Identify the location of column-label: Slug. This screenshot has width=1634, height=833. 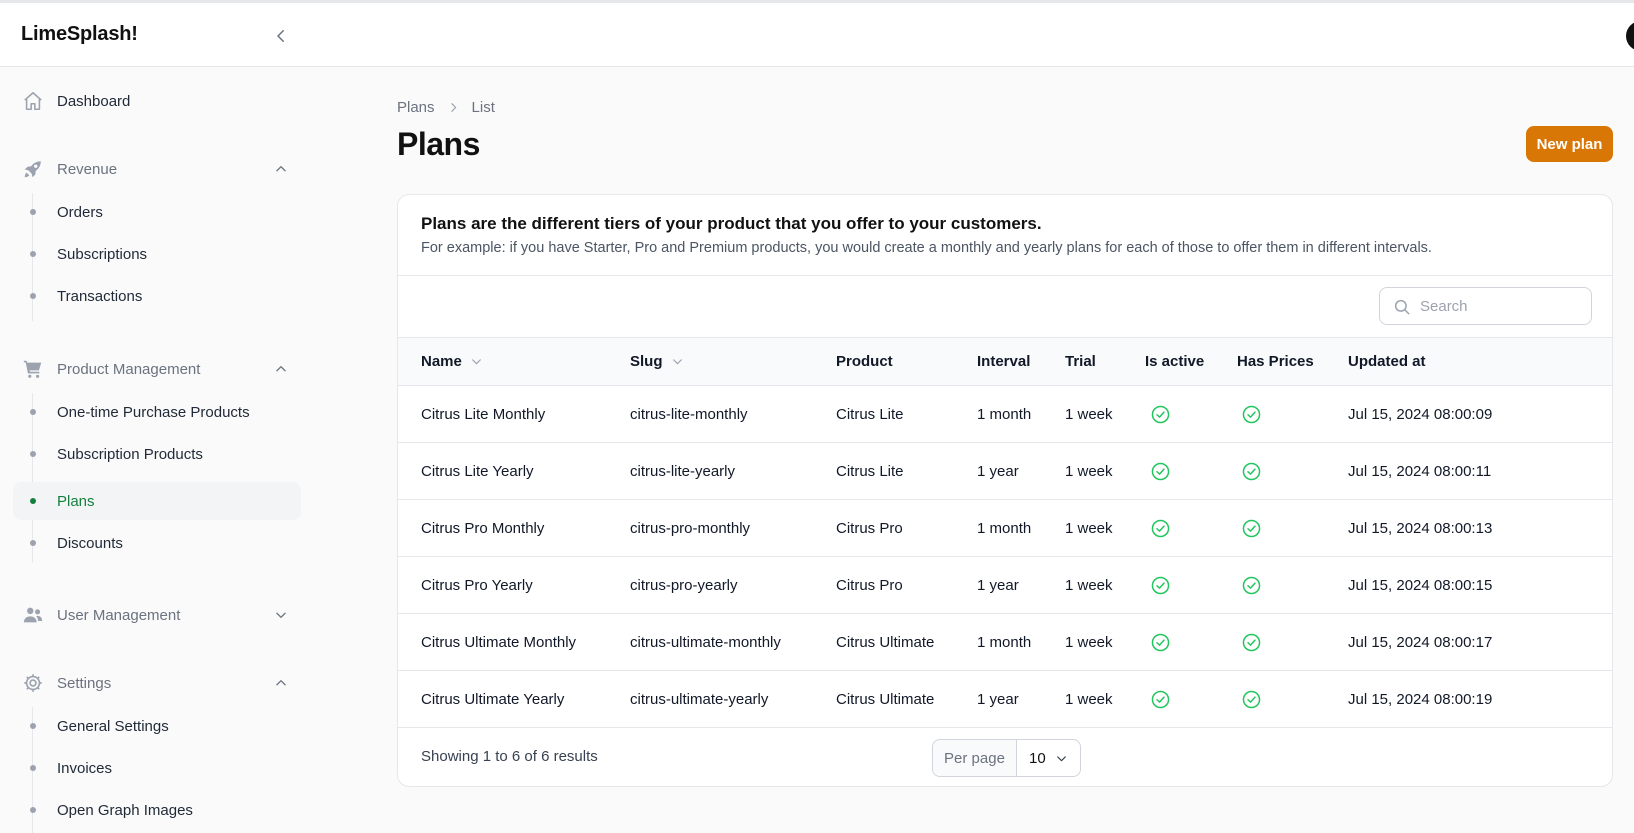
(646, 361).